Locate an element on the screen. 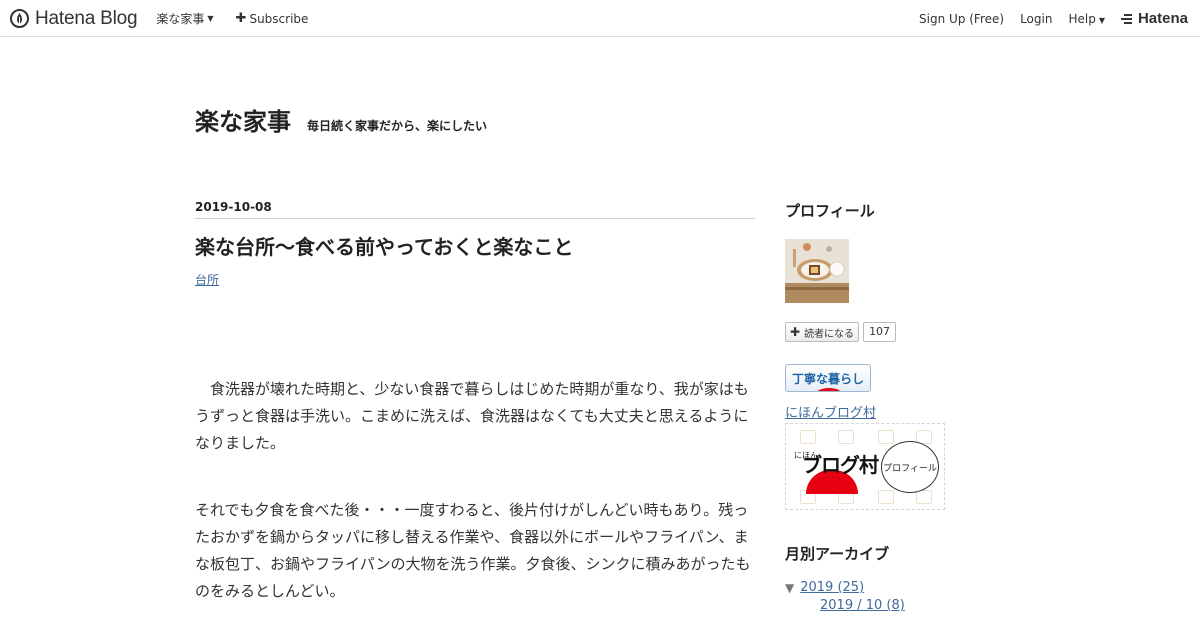 Image resolution: width=1200 pixels, height=630 pixels. nihon-blogmura-link: にほんブログ村 is located at coordinates (875, 411).